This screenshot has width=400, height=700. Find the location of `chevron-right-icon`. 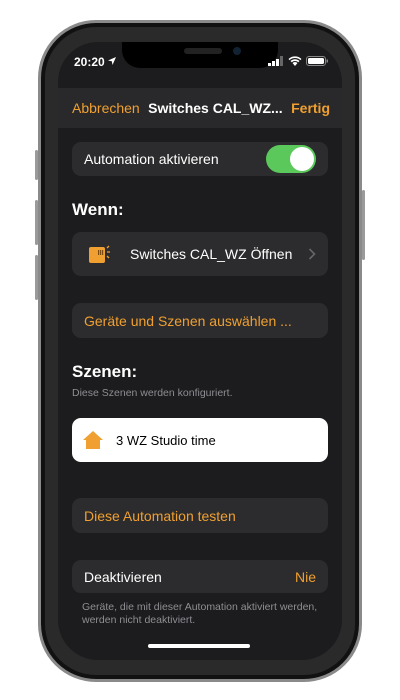

chevron-right-icon is located at coordinates (312, 254).